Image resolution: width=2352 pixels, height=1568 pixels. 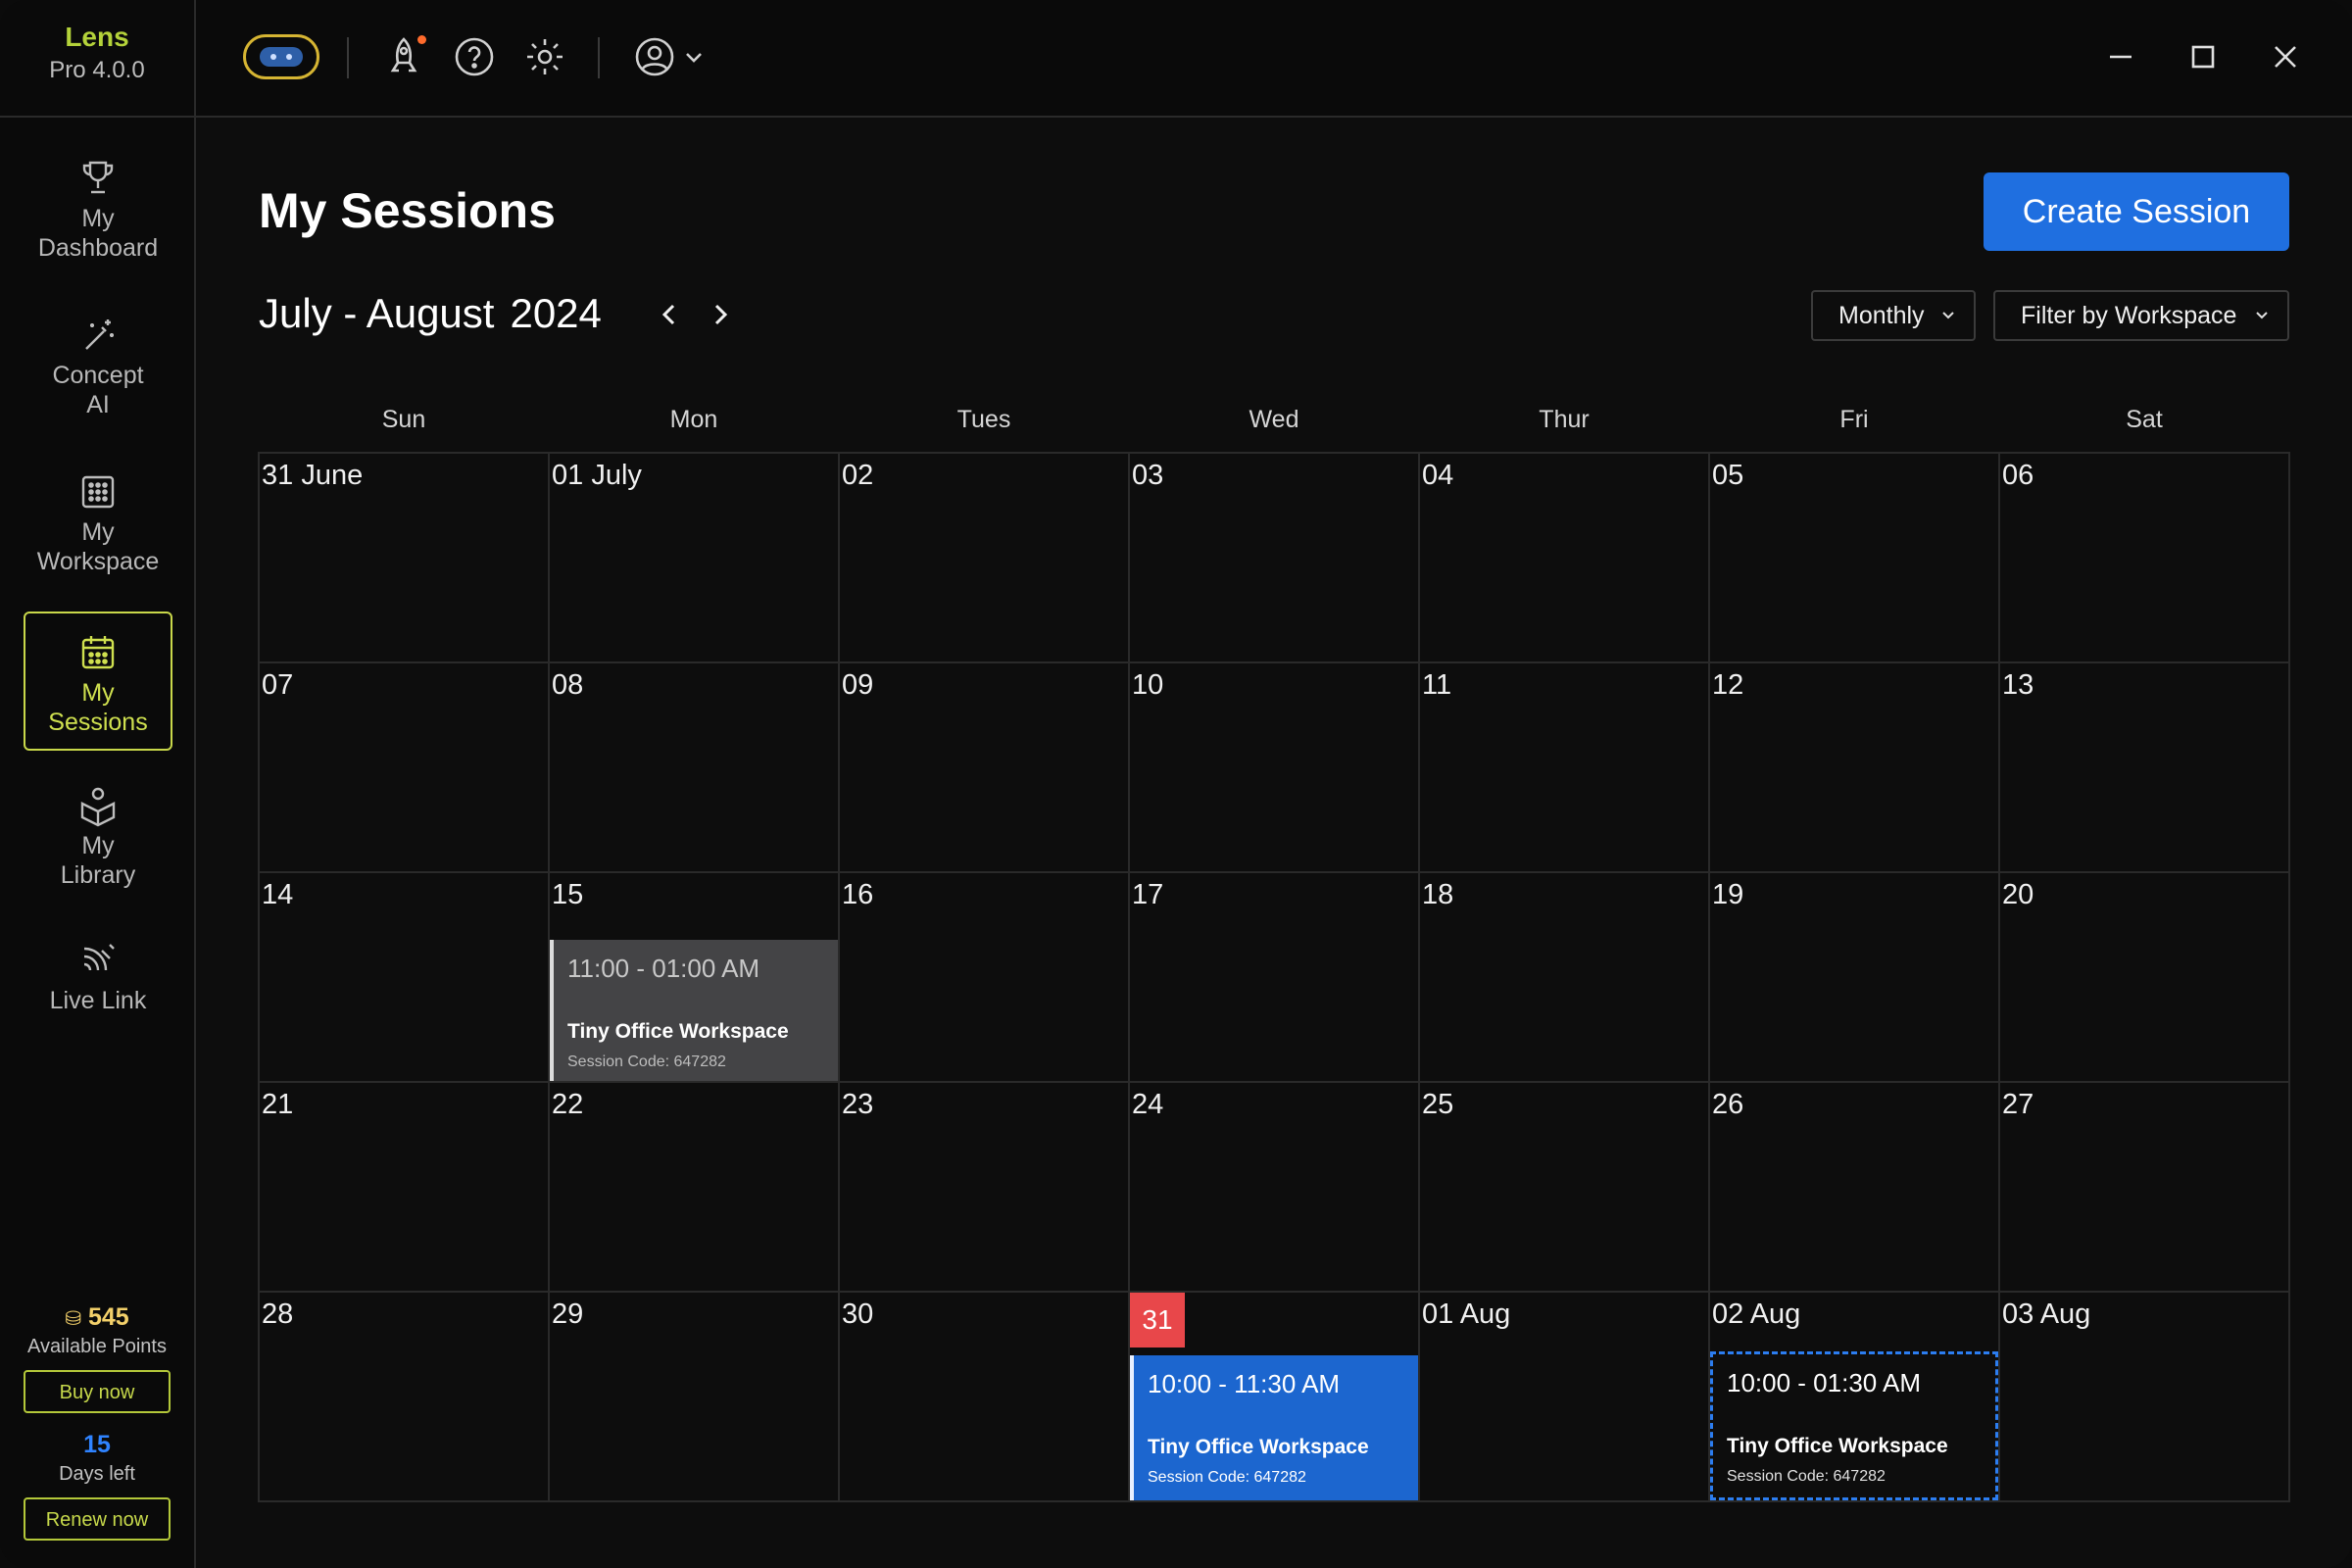 I want to click on top-bar, so click(x=1274, y=59).